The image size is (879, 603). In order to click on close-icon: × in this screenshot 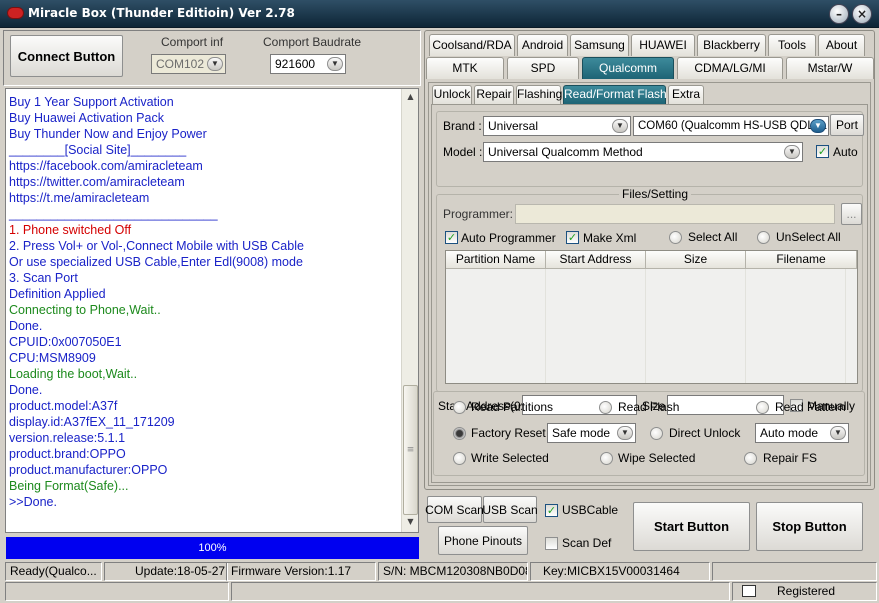, I will do `click(862, 14)`.